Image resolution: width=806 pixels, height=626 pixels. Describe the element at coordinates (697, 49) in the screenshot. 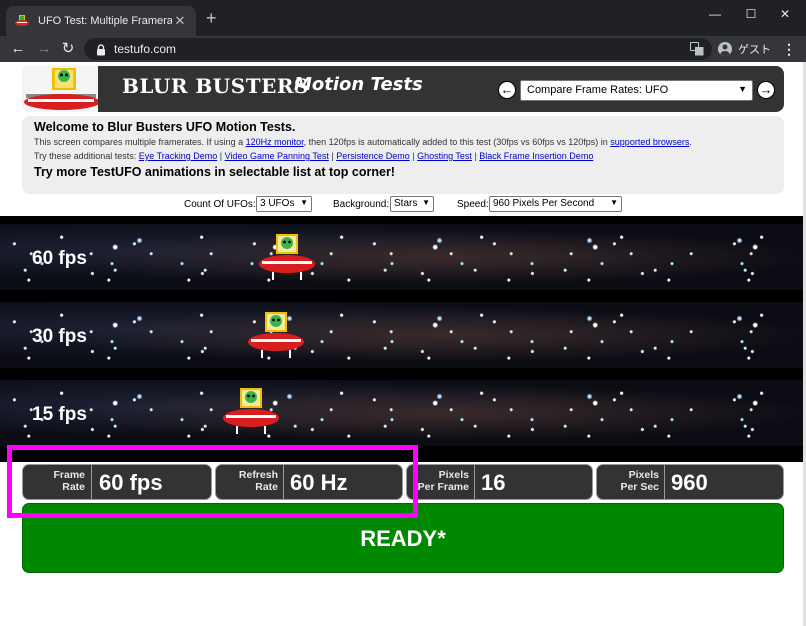

I see `translate-icon` at that location.